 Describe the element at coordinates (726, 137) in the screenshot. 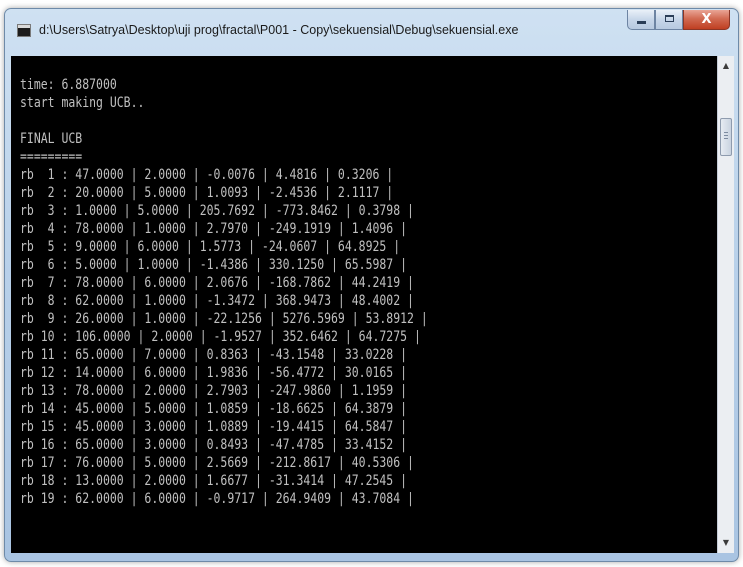

I see `scrollbar-thumb` at that location.